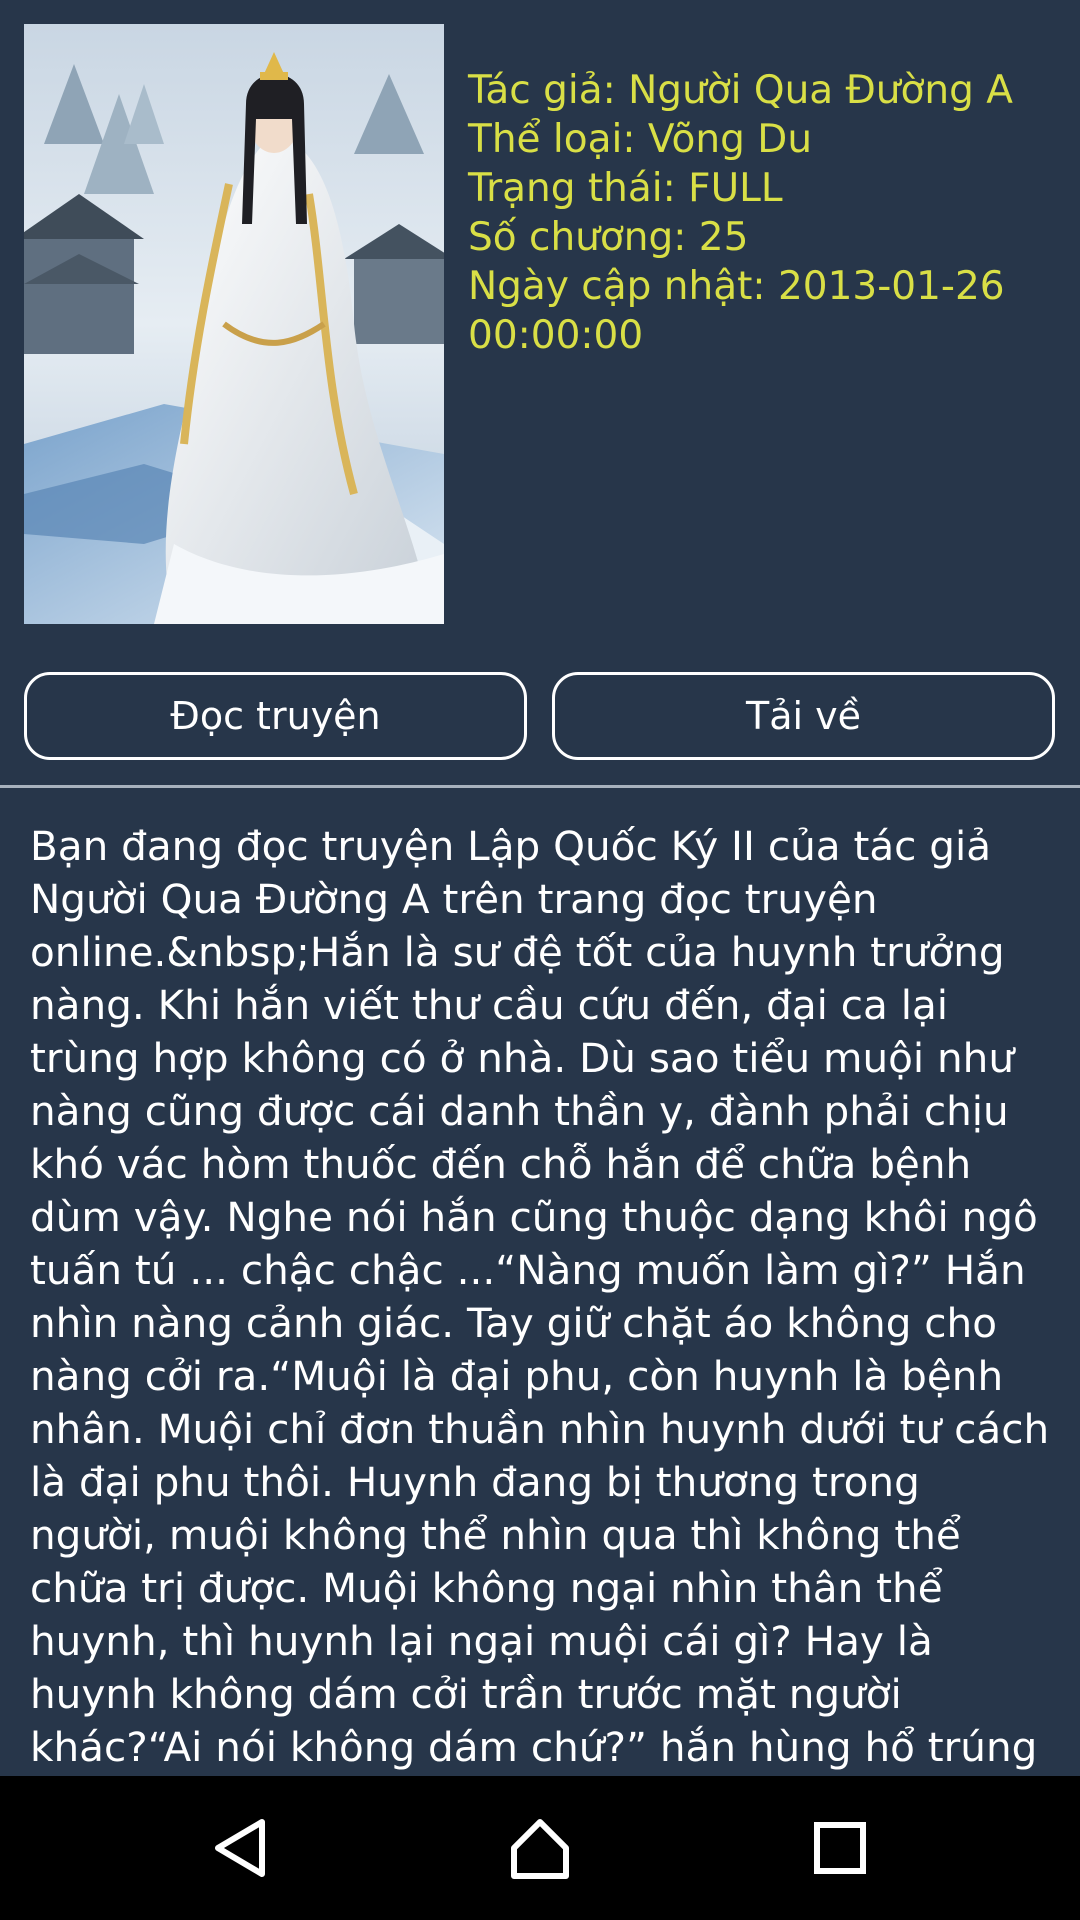 The height and width of the screenshot is (1920, 1080). Describe the element at coordinates (640, 139) in the screenshot. I see `genre-text: Thể loại: Võng Du` at that location.